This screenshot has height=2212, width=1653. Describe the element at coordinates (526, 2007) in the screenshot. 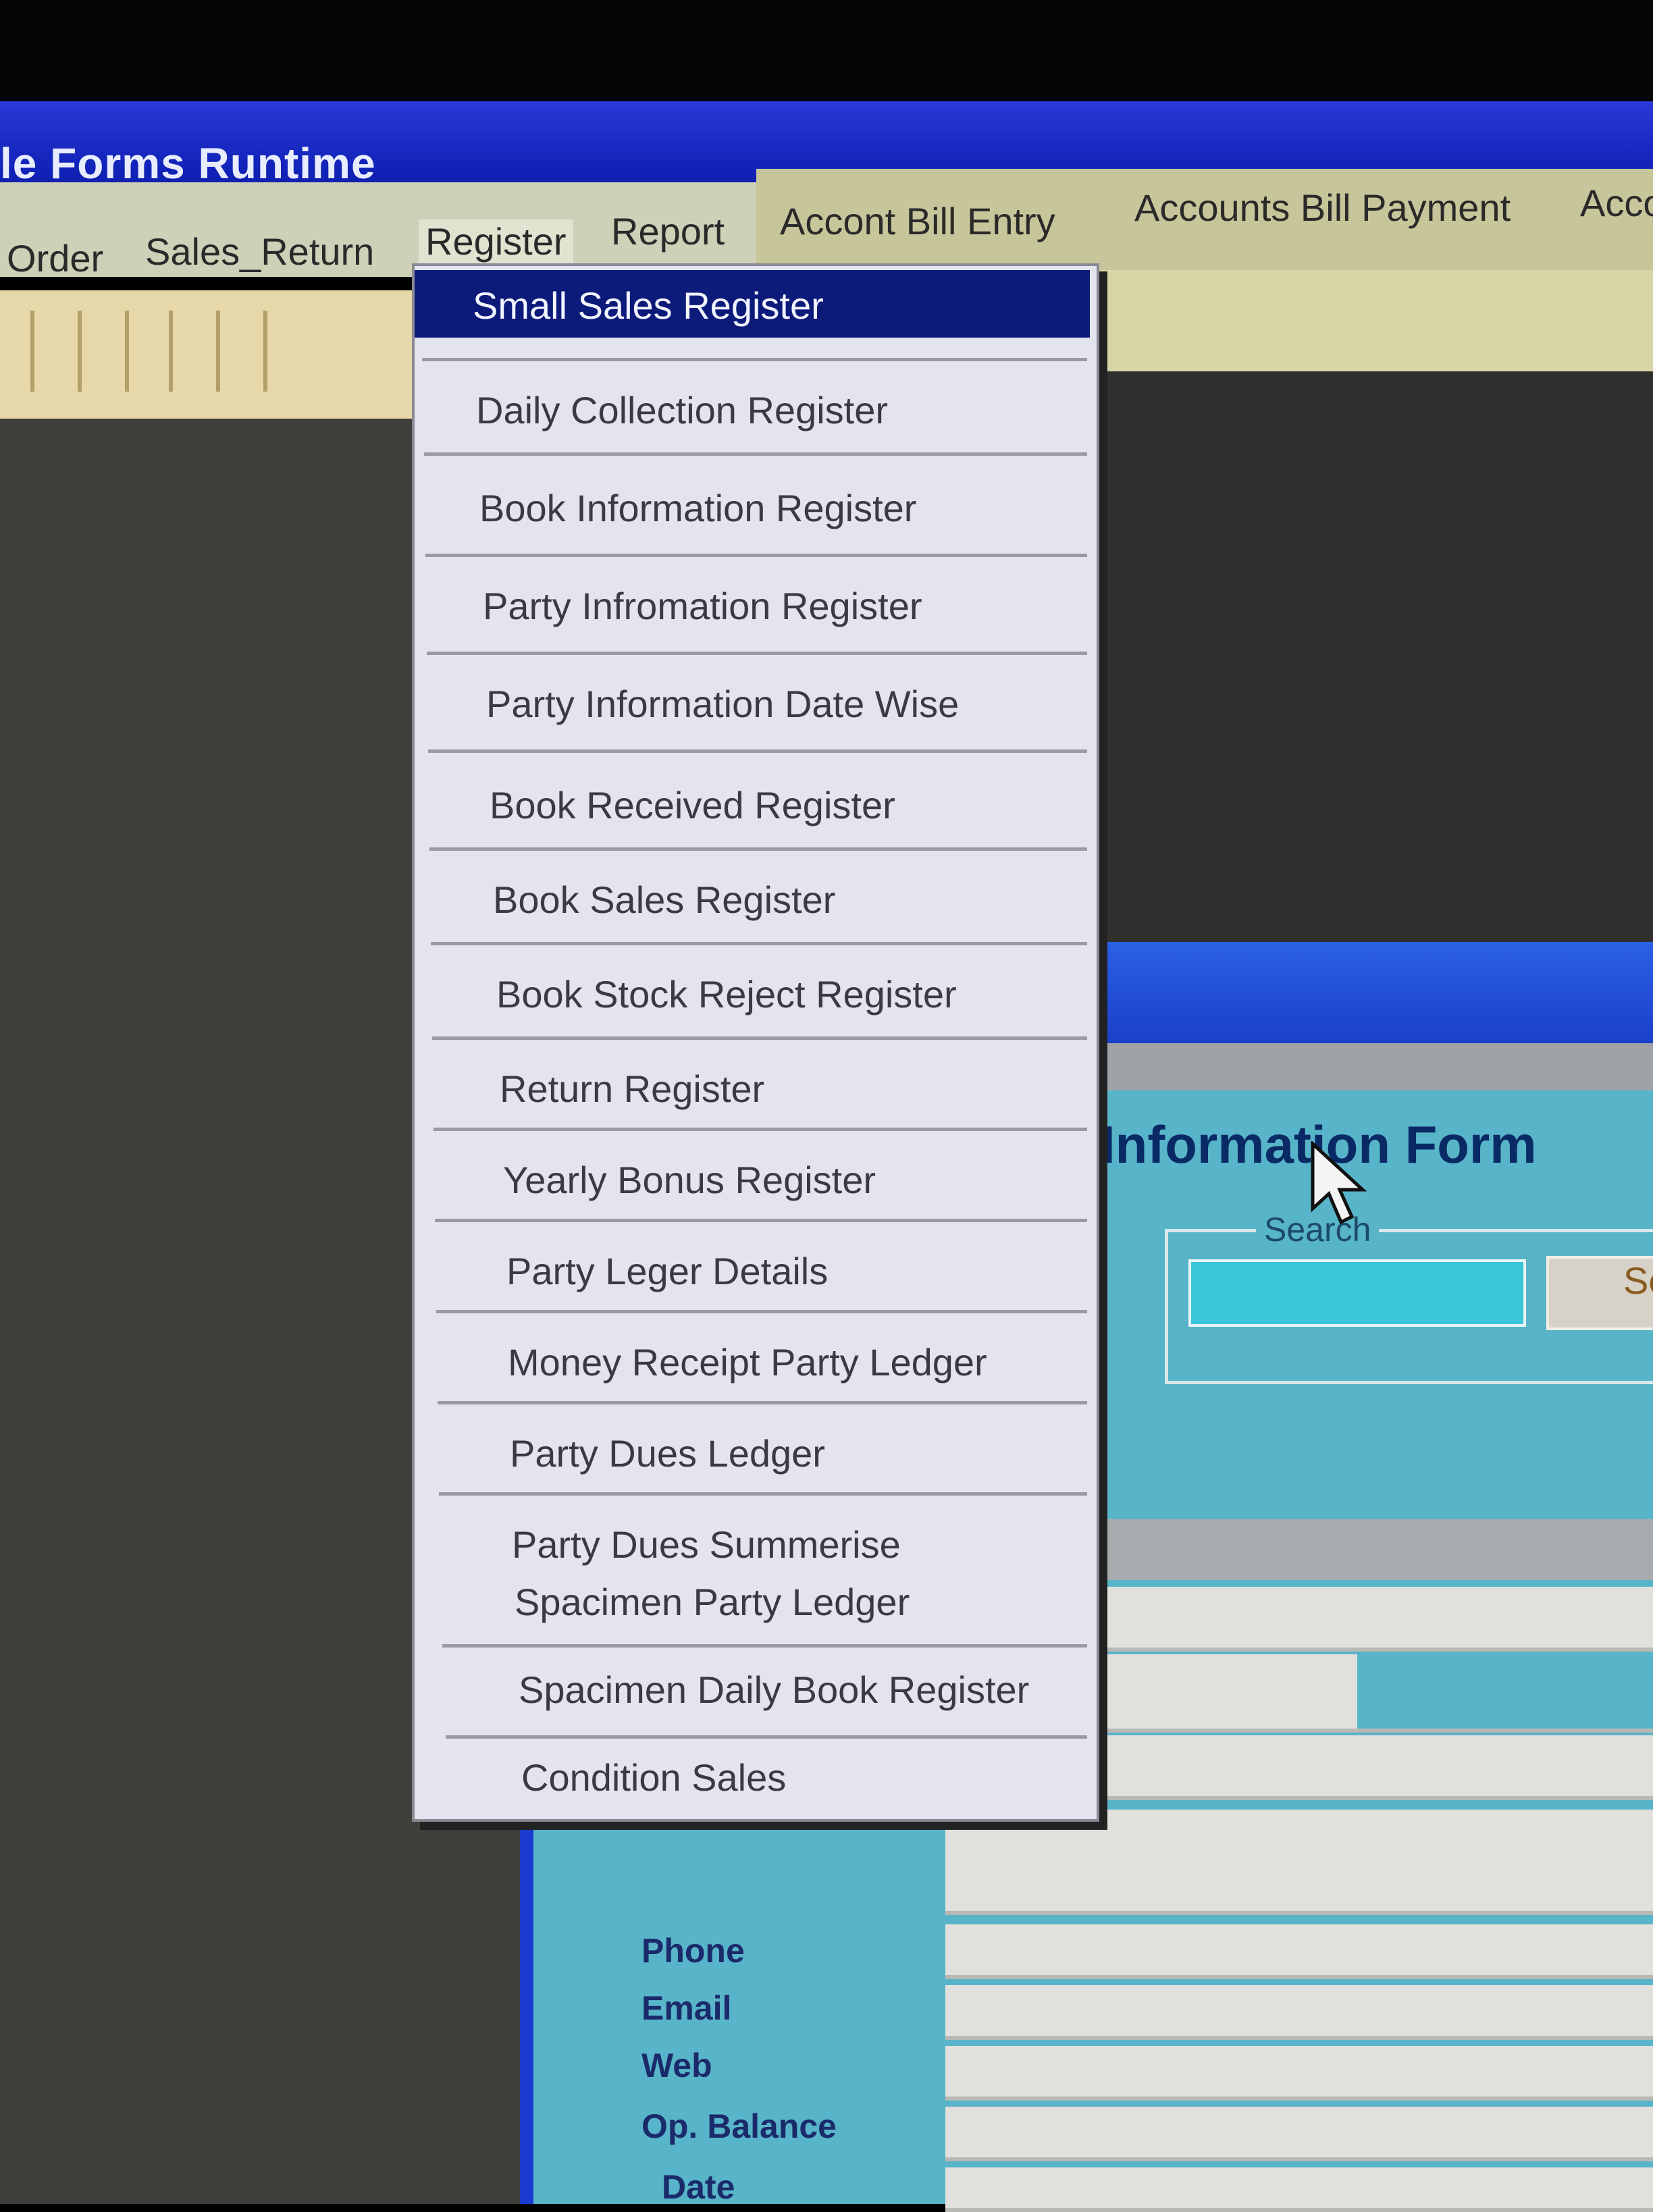

I see `form-left-border` at that location.